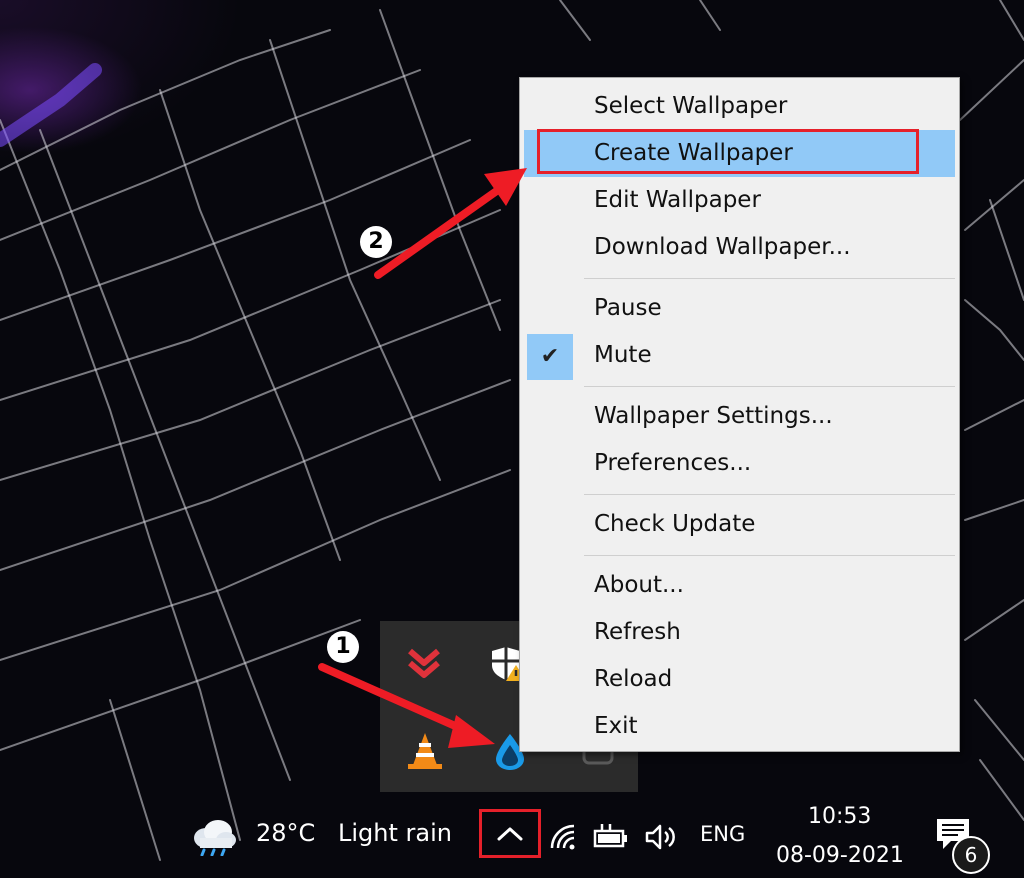 Image resolution: width=1024 pixels, height=878 pixels. I want to click on speaker-icon, so click(661, 837).